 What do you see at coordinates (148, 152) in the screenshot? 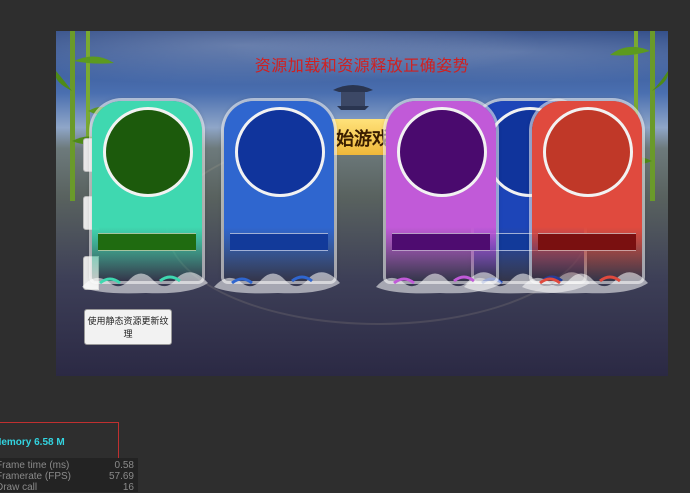
I see `card-green-avatar` at bounding box center [148, 152].